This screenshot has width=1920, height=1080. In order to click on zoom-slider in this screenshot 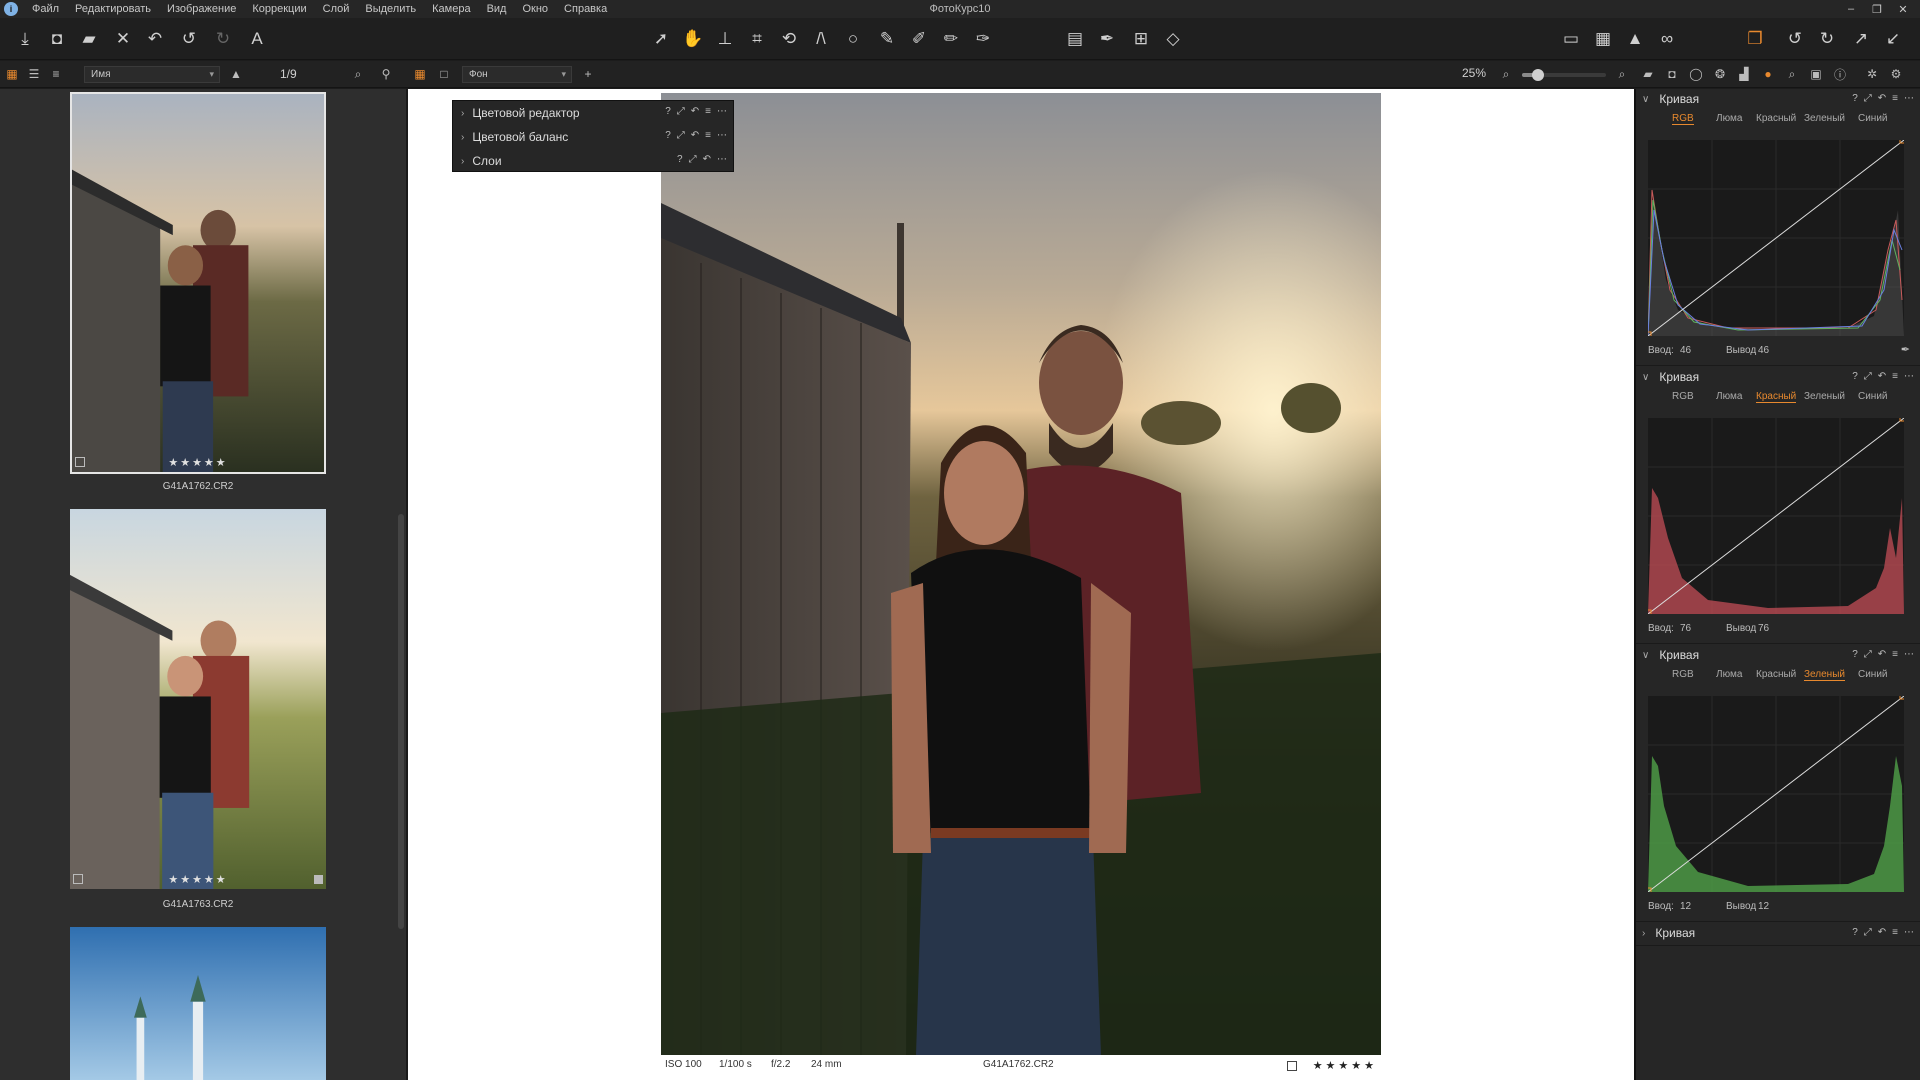, I will do `click(1564, 75)`.